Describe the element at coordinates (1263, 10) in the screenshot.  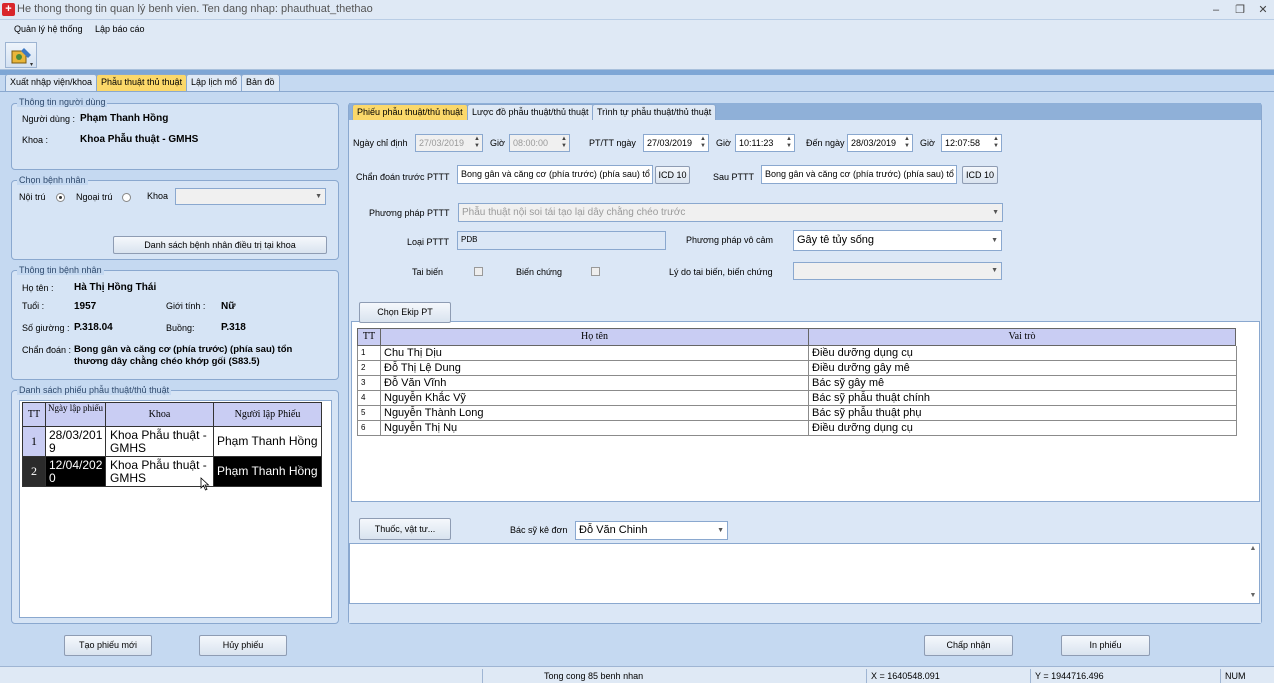
I see `close-button: ✕` at that location.